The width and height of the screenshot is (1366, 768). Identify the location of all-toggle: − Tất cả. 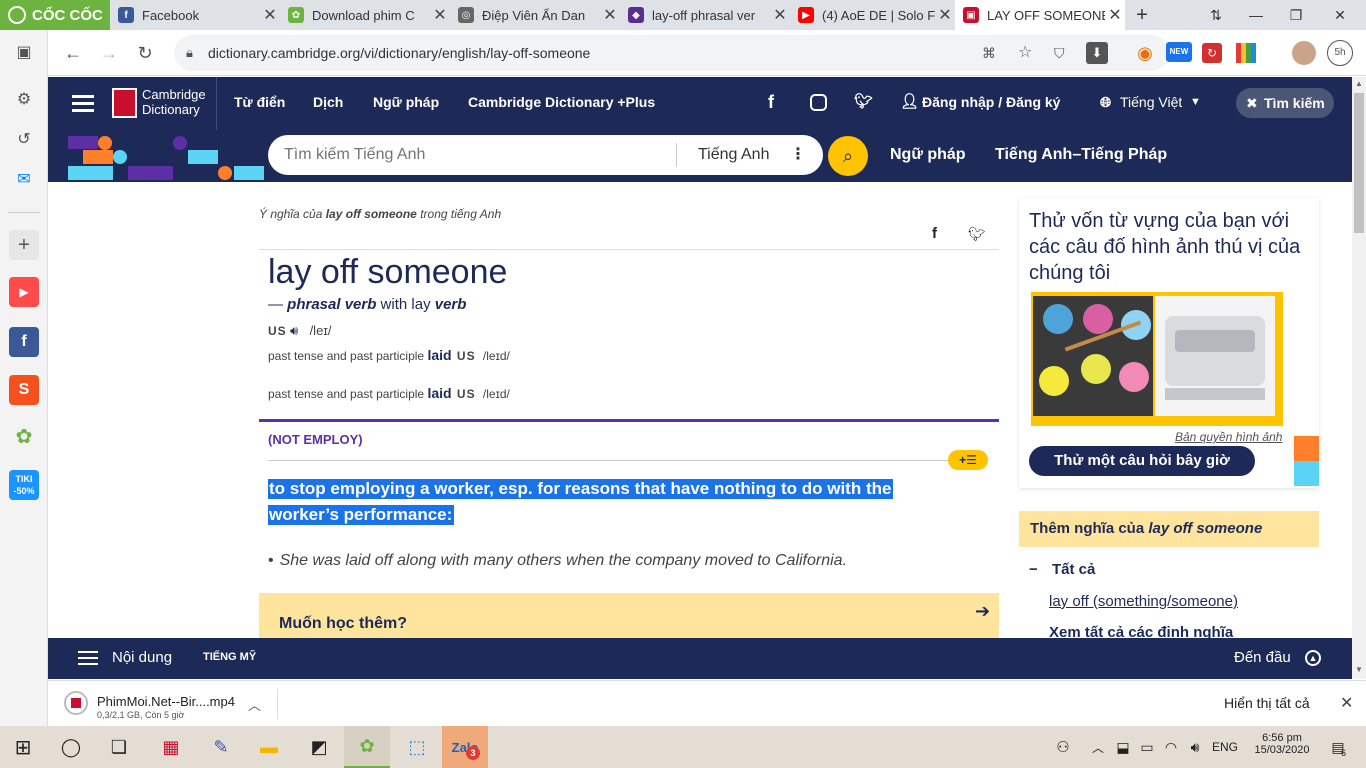
(1062, 569).